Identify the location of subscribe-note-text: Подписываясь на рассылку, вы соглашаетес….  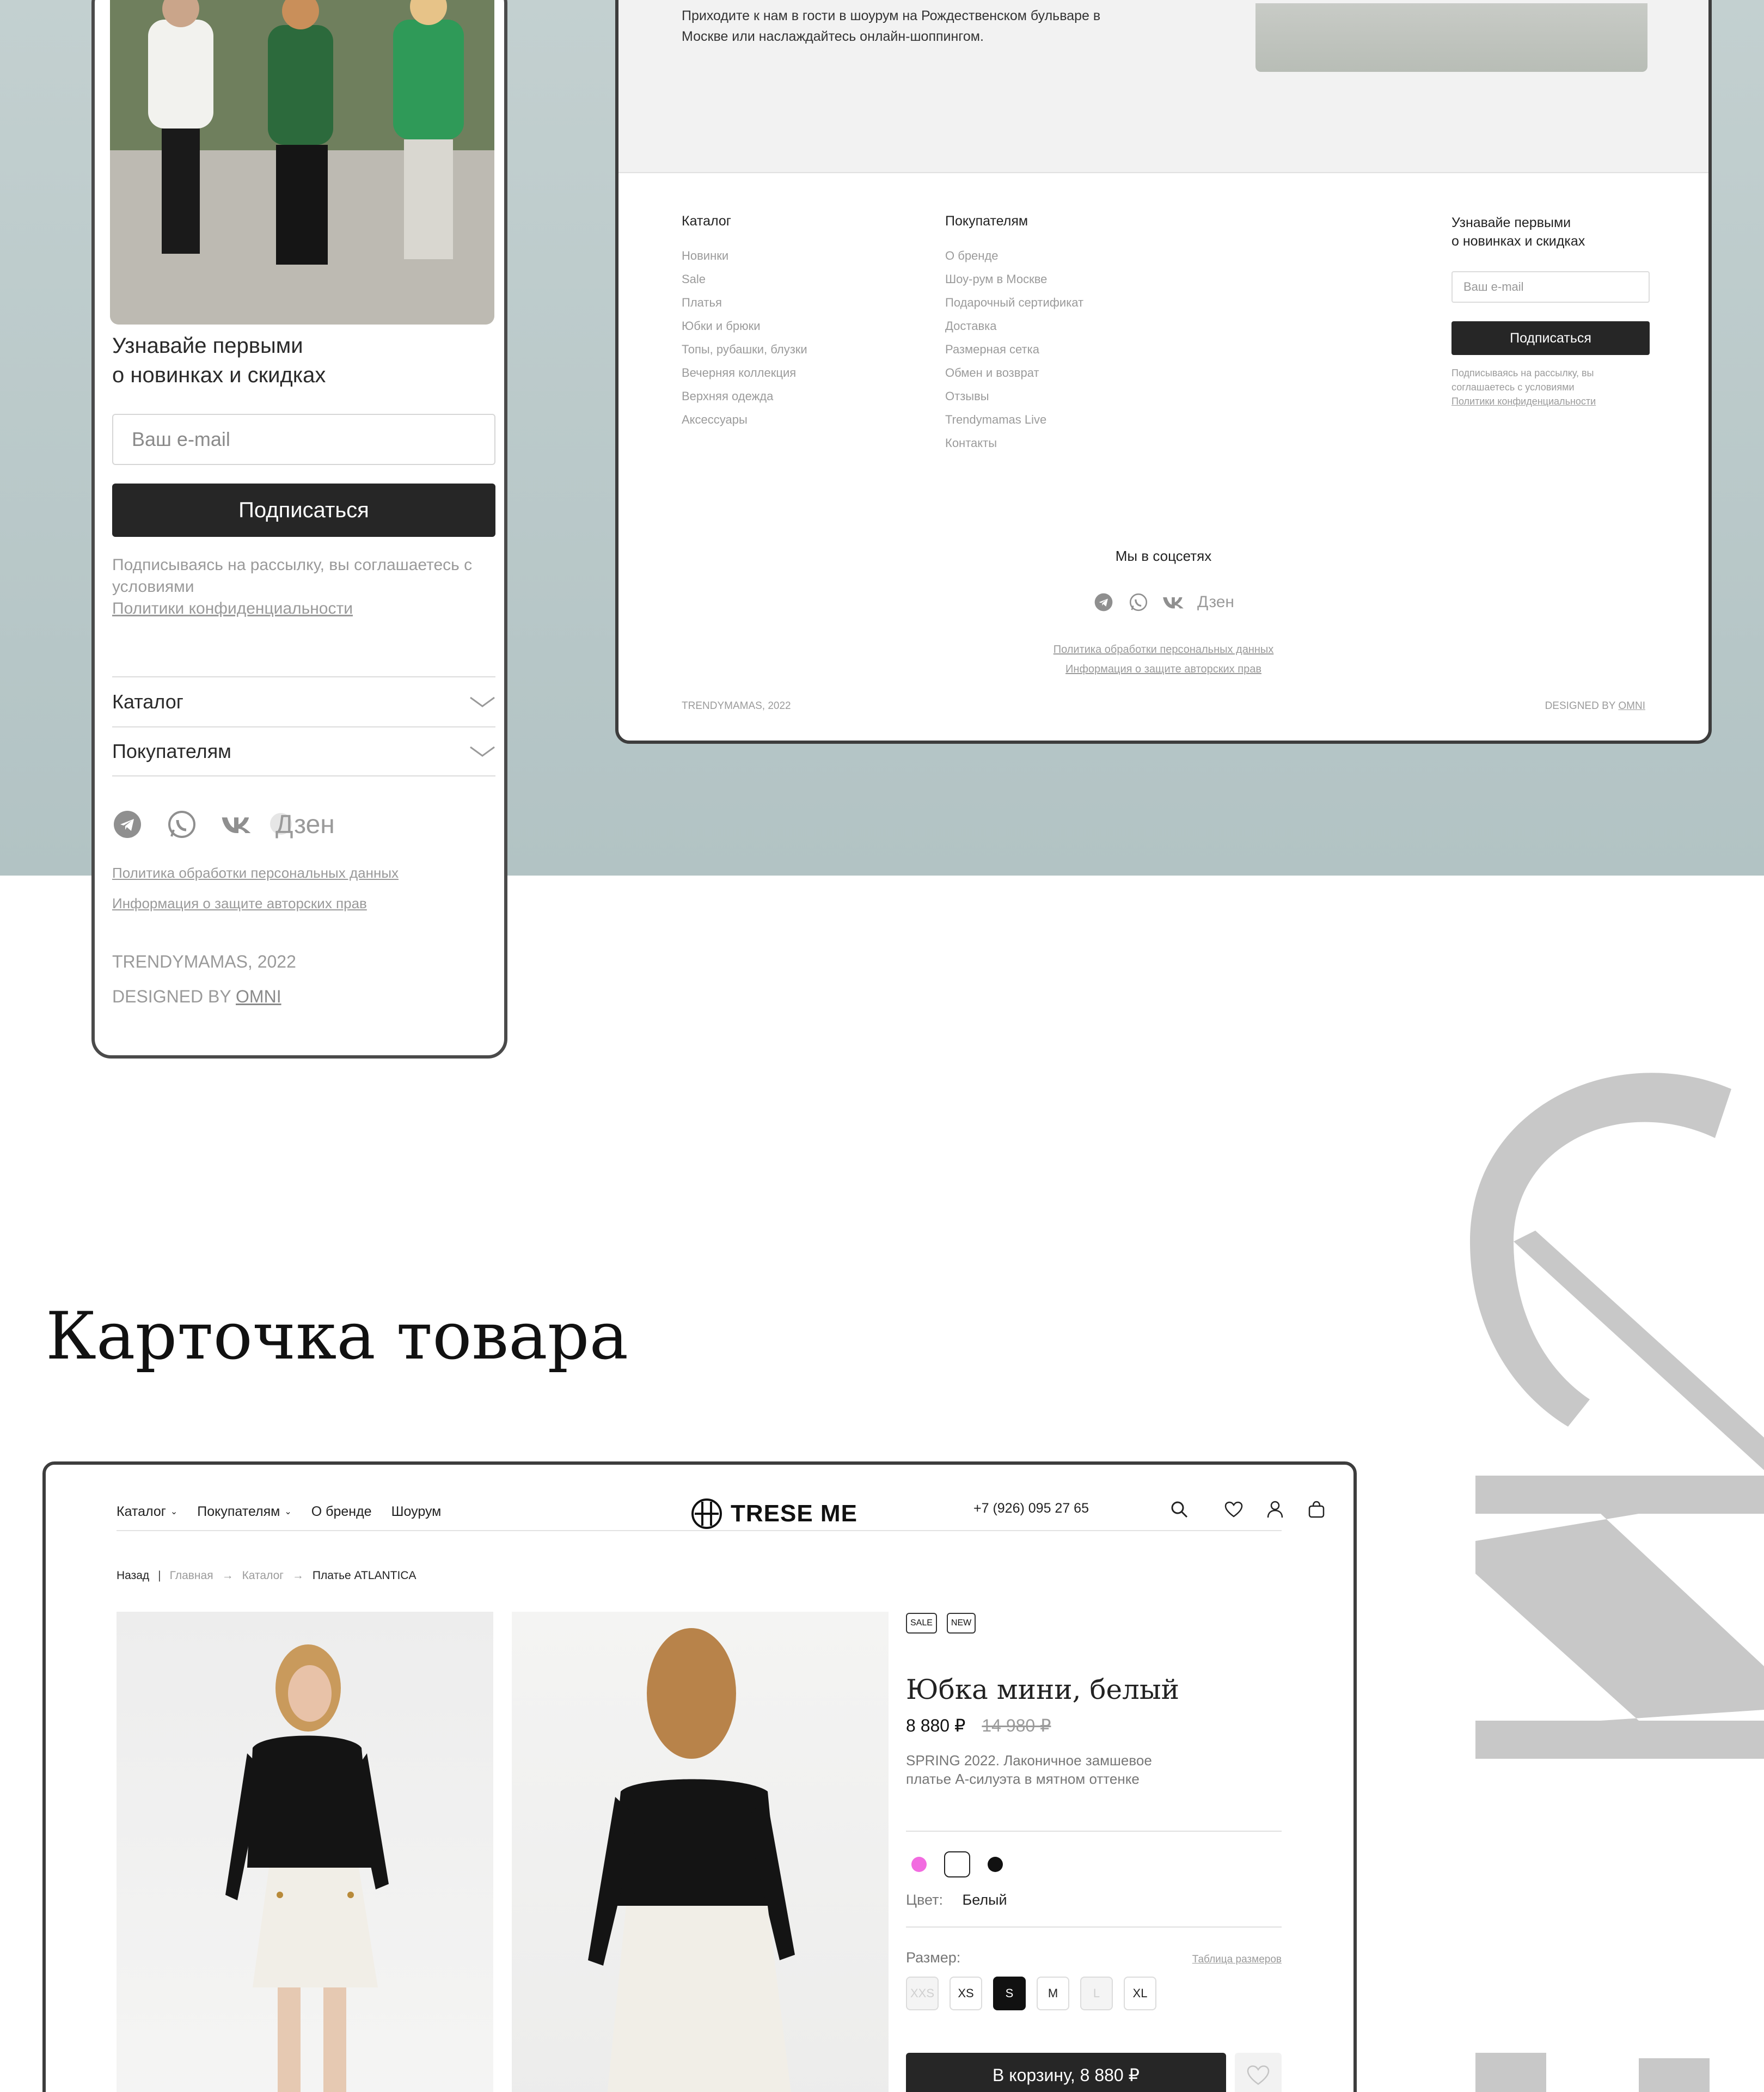
(292, 576).